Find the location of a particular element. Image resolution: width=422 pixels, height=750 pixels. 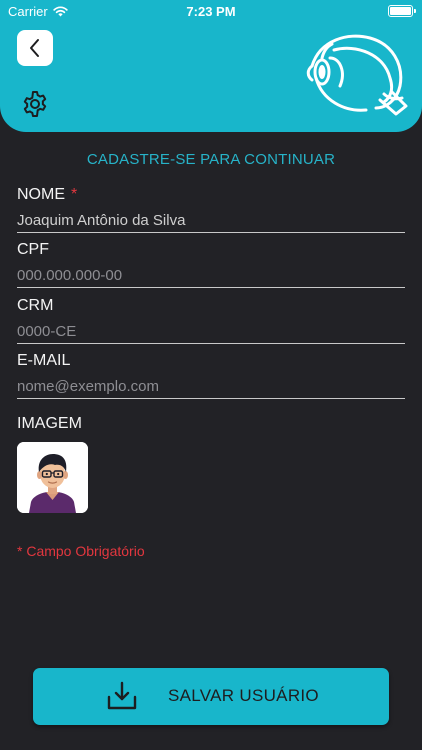

save-user-label: SALVAR USUÁRIO is located at coordinates (243, 695).